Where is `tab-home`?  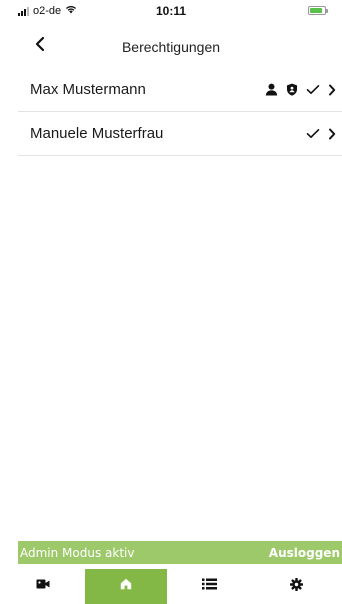
tab-home is located at coordinates (126, 586).